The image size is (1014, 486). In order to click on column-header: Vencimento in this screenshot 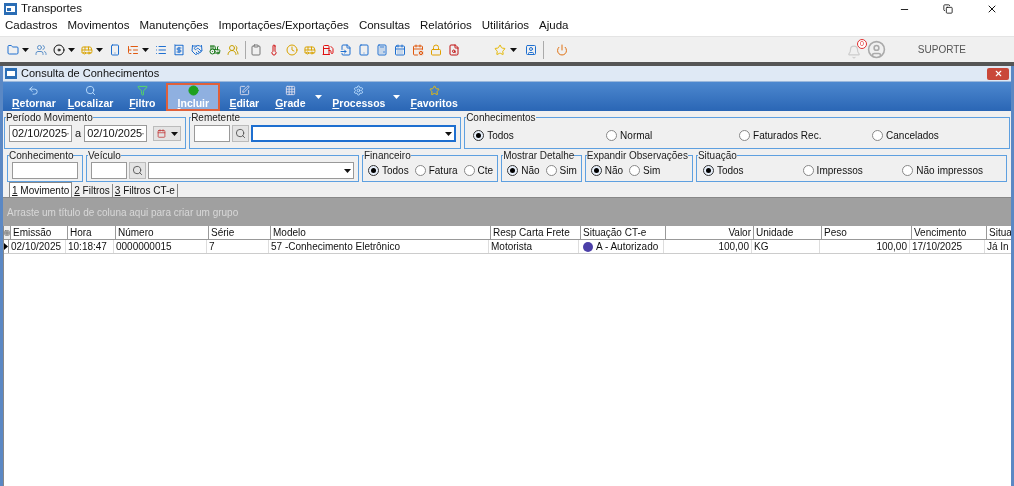, I will do `click(949, 232)`.